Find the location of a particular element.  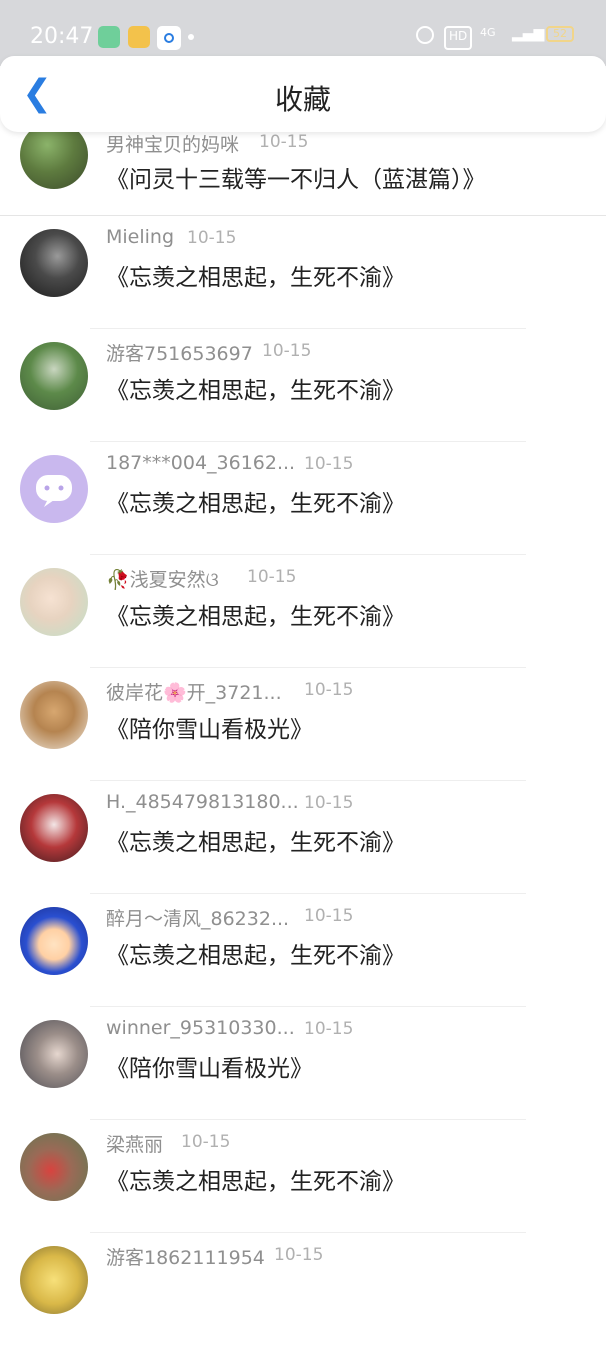

list-item: 游客1862111954 10-15 is located at coordinates (303, 1289).